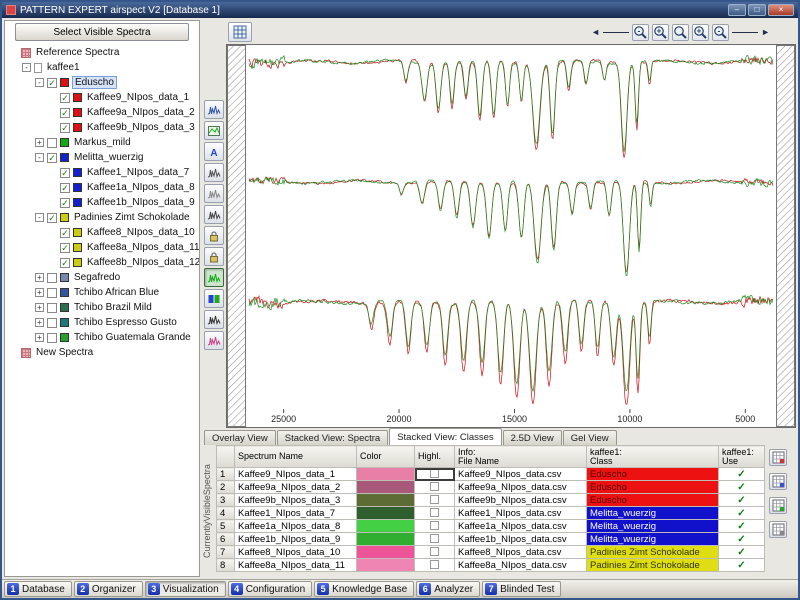 The image size is (800, 600). I want to click on row-number-cell: 4, so click(225, 513).